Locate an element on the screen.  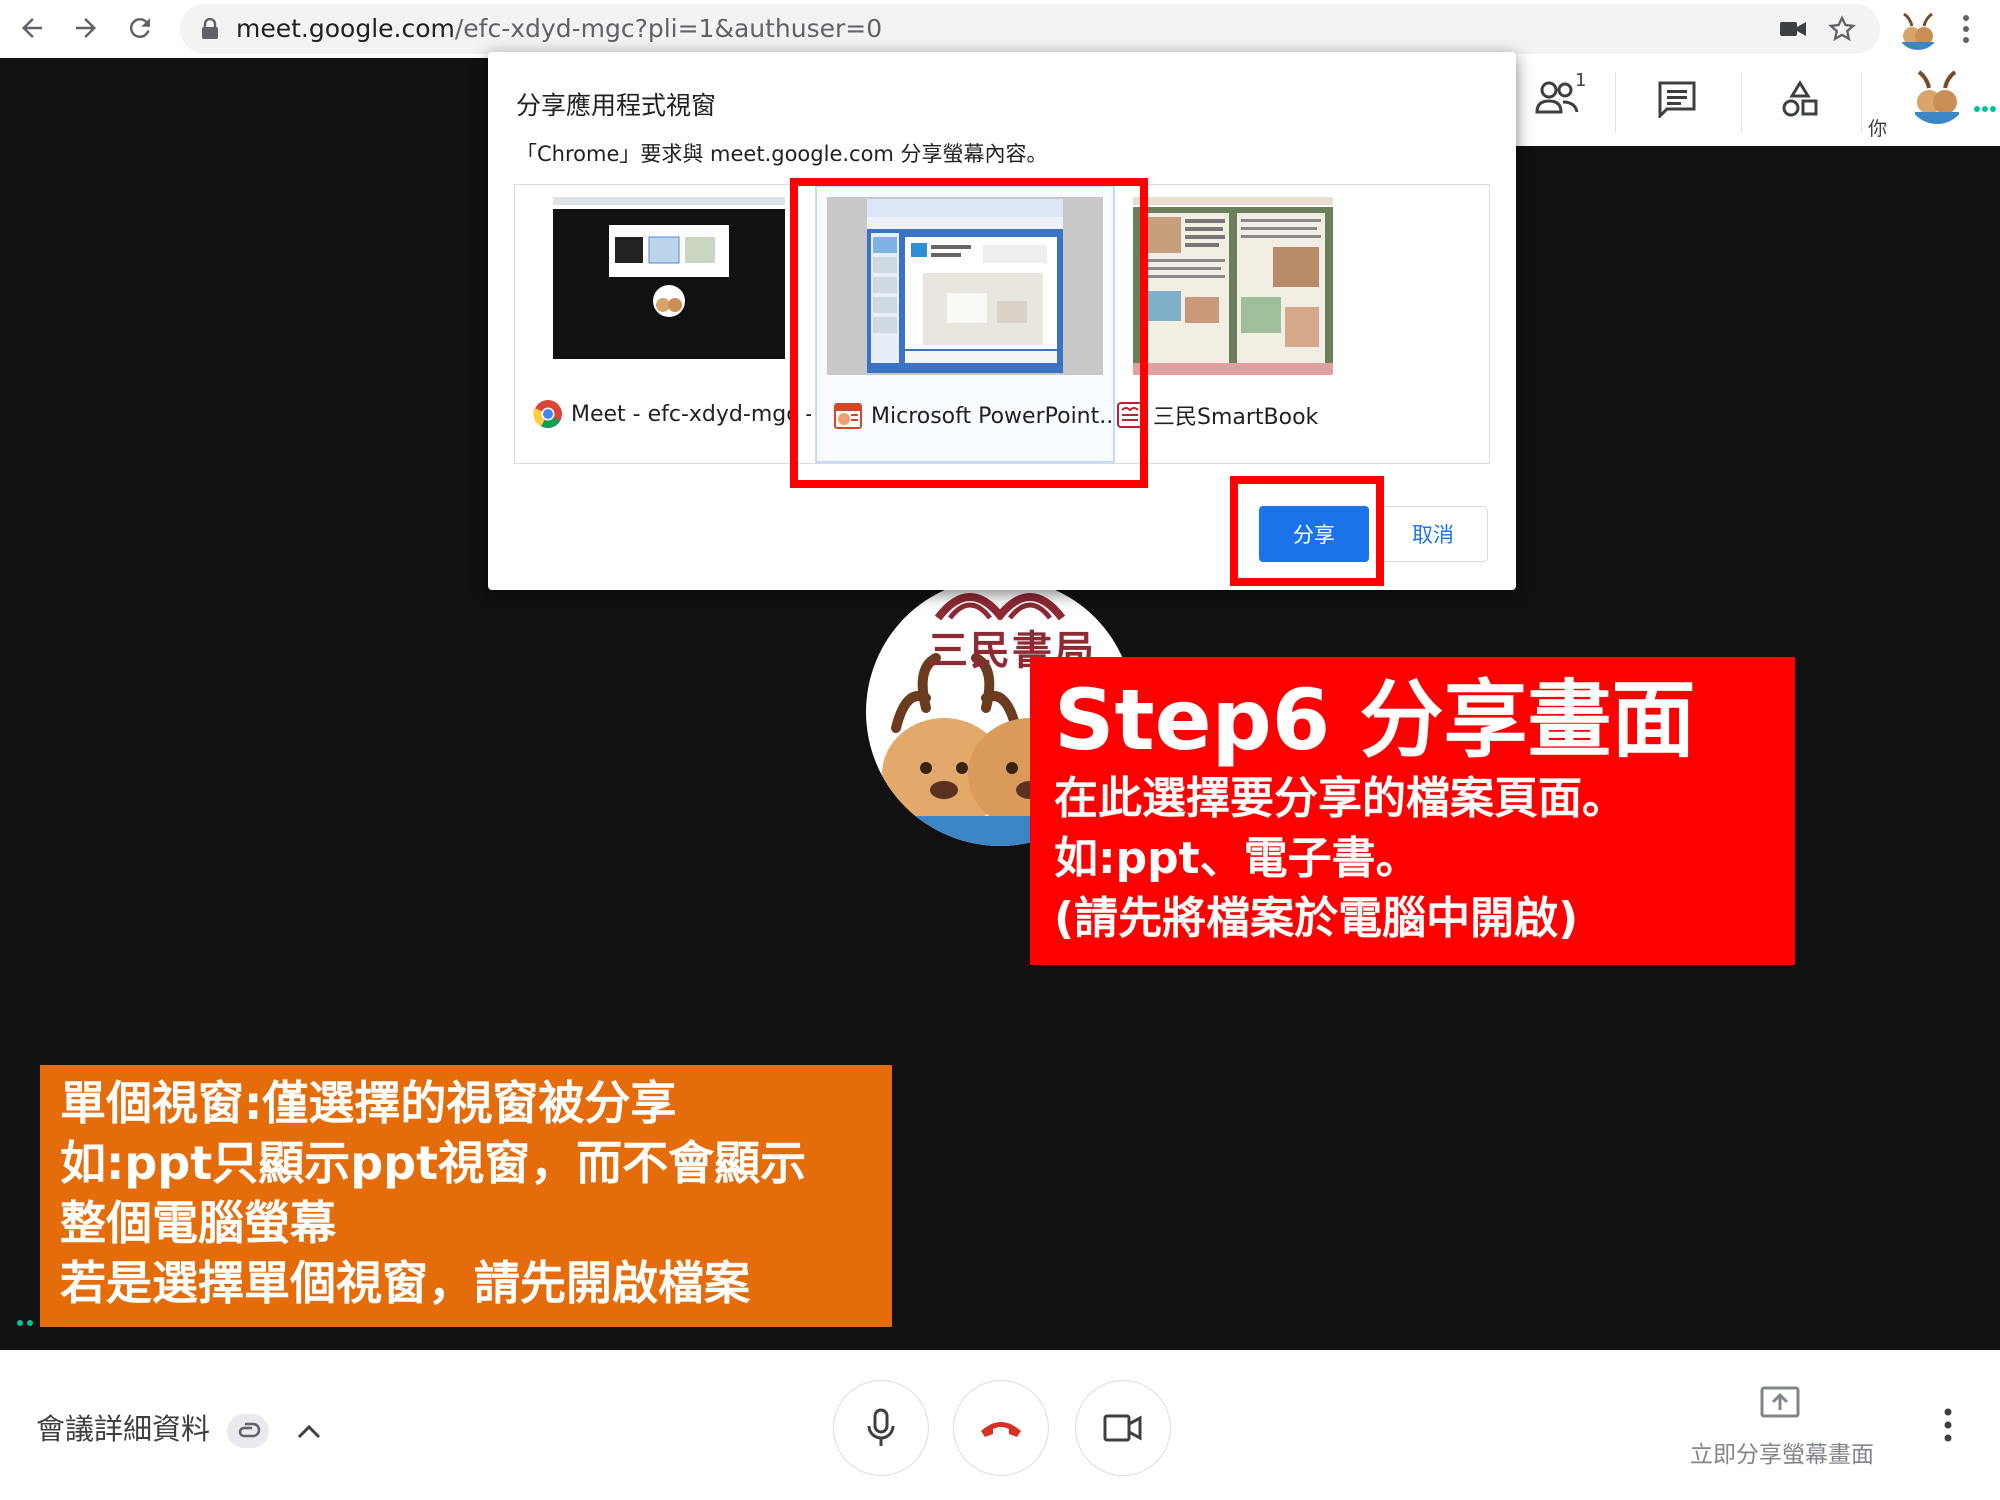
profile-avatar is located at coordinates (1918, 28).